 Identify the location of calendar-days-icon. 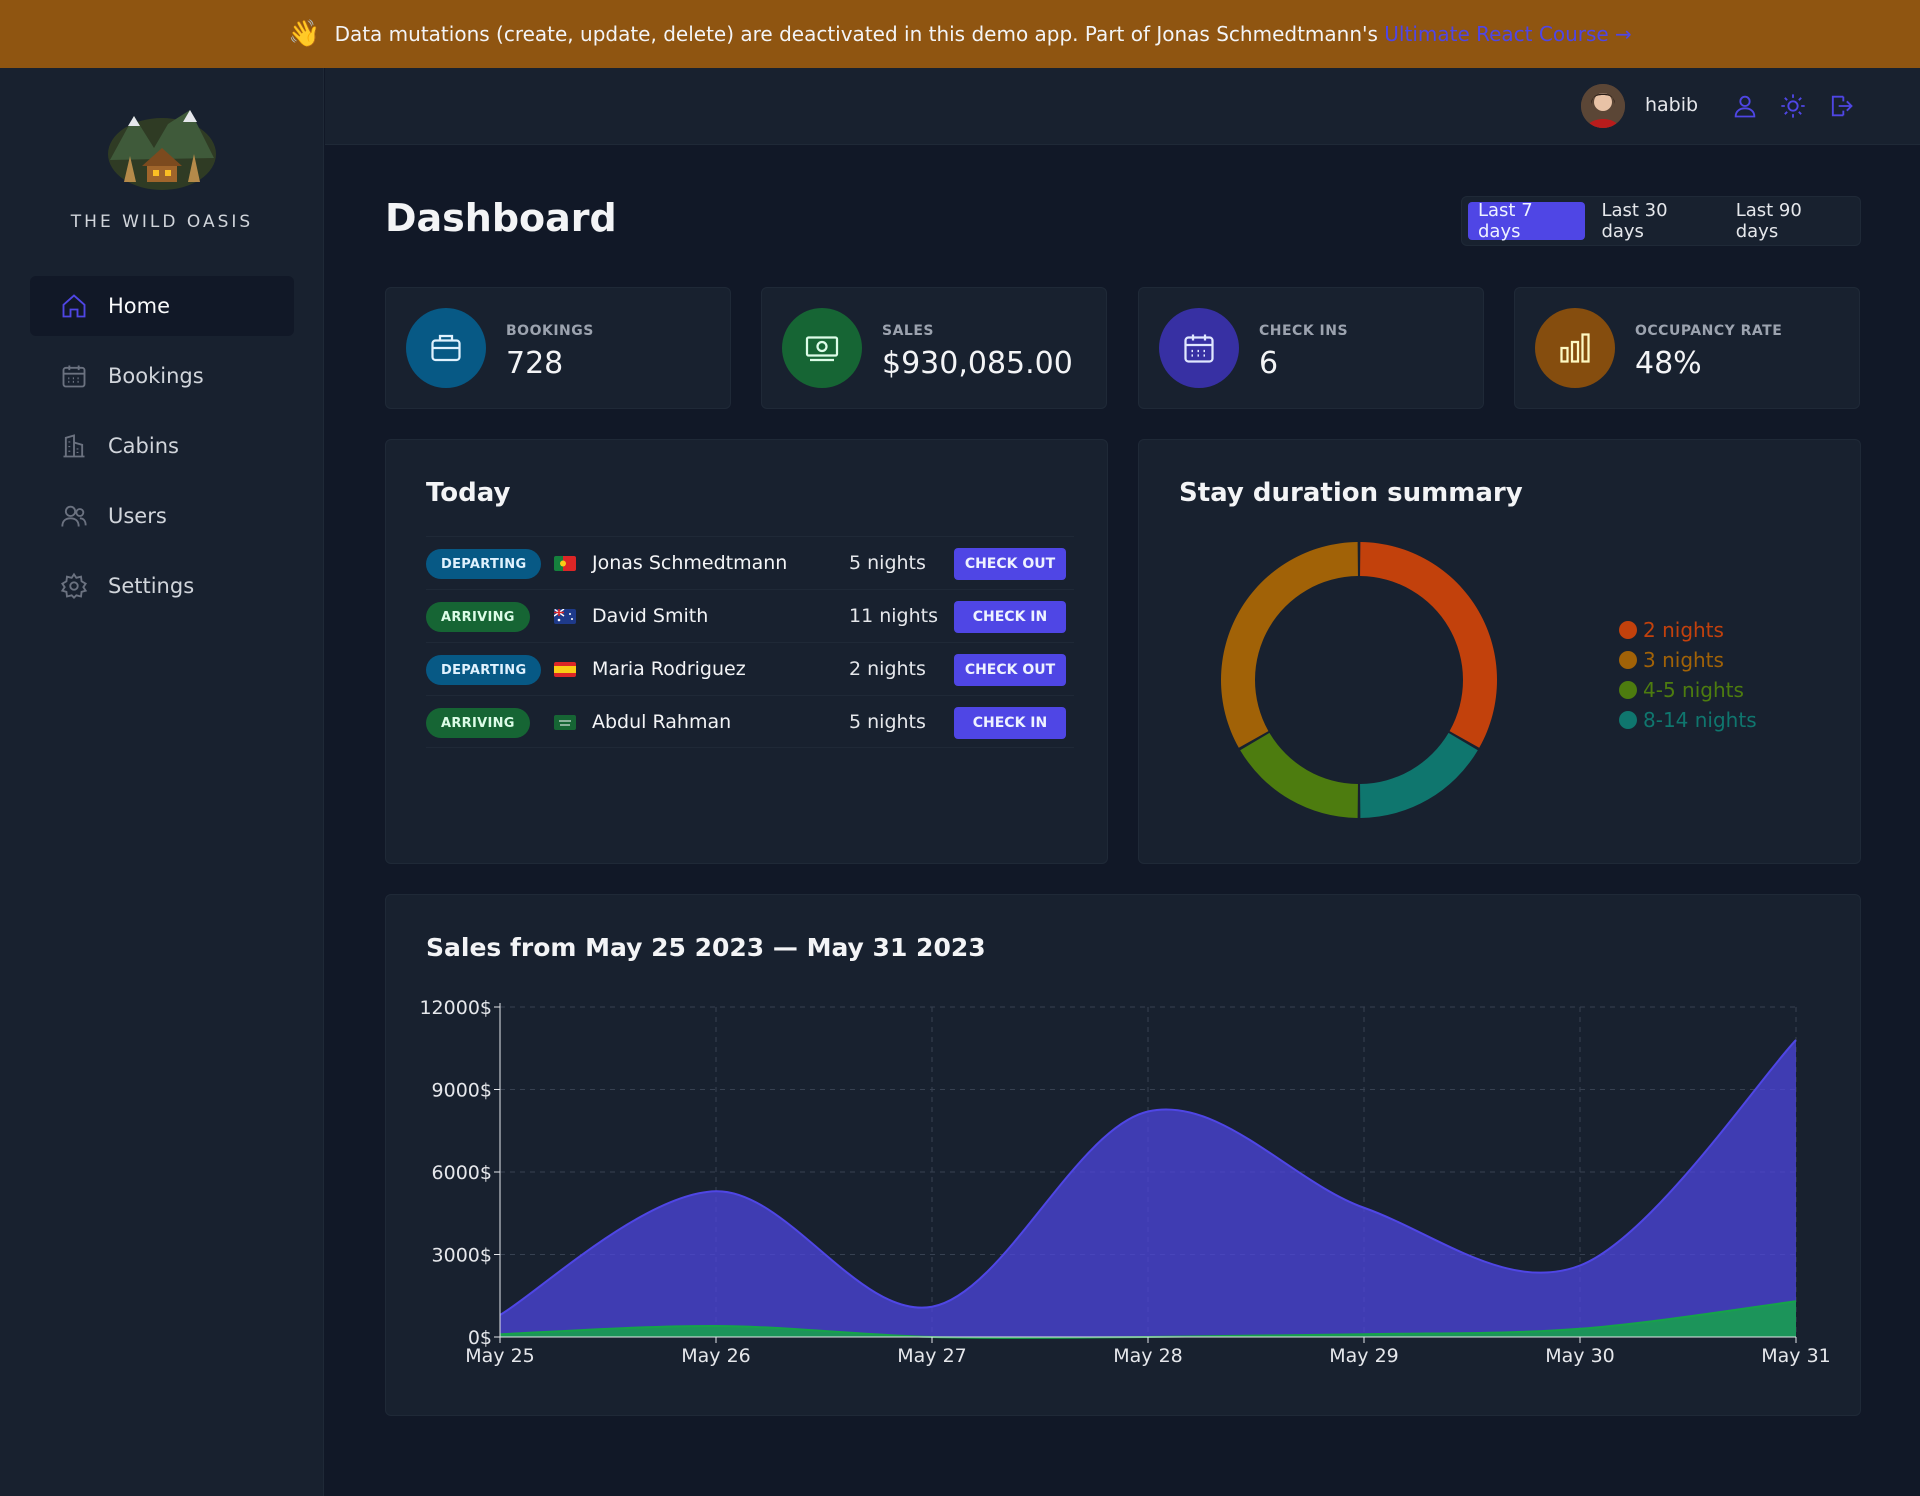
(1199, 348).